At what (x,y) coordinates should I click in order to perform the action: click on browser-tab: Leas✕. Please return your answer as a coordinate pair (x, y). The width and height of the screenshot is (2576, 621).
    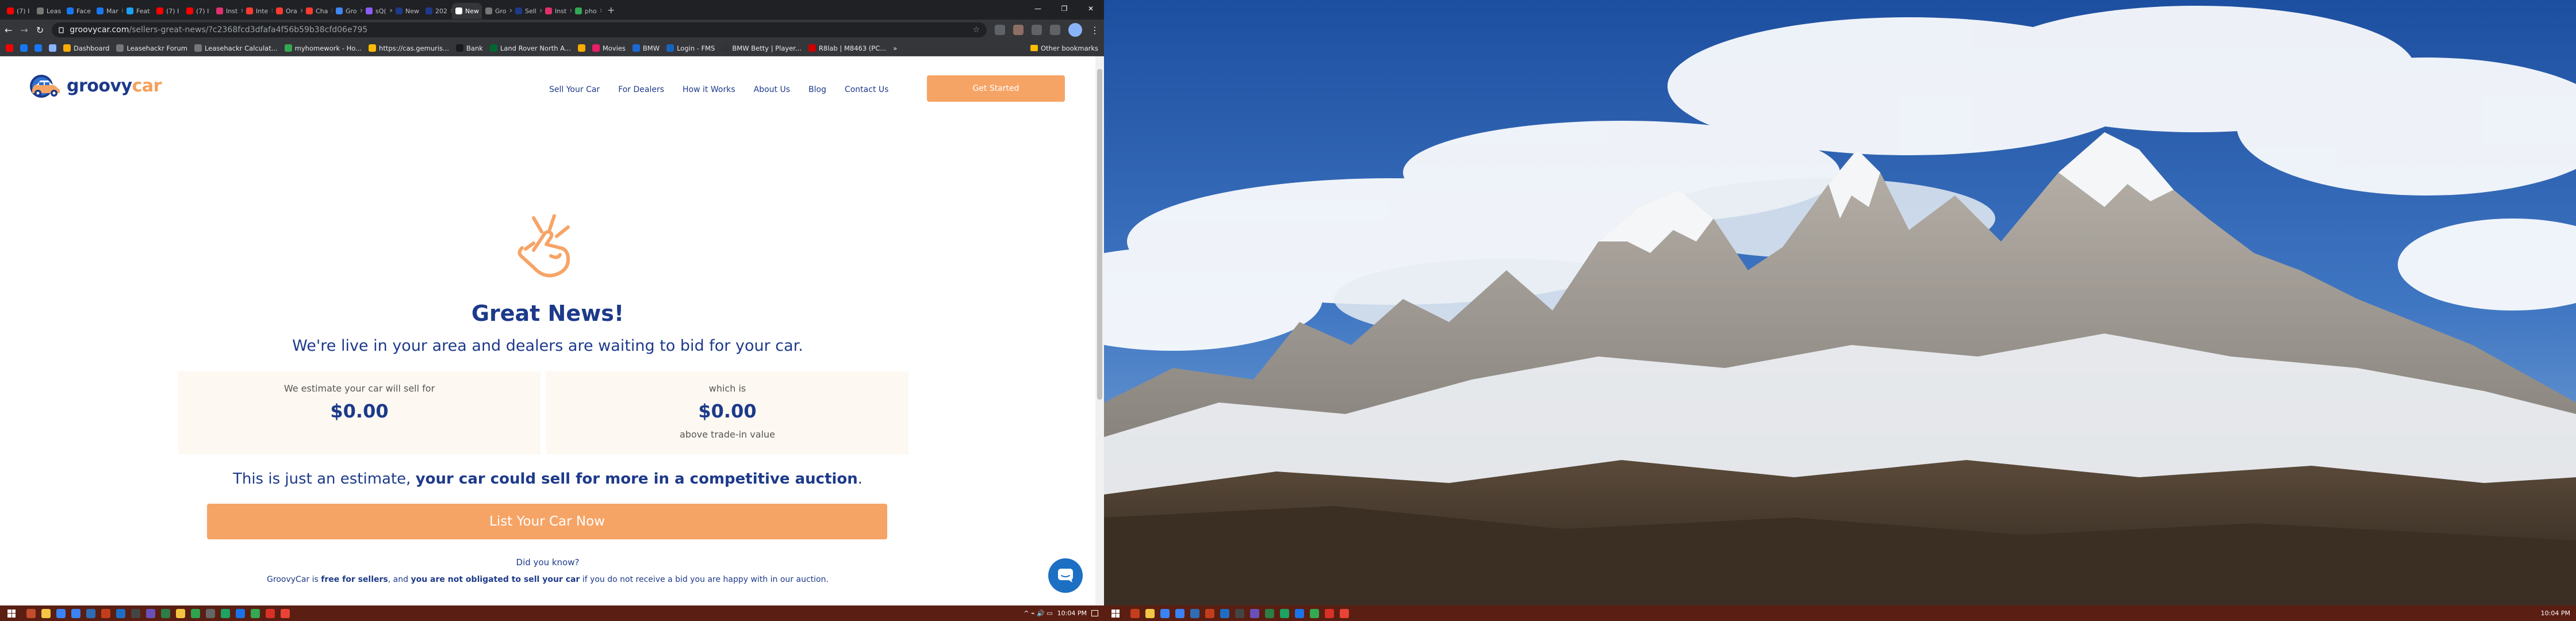
    Looking at the image, I should click on (48, 11).